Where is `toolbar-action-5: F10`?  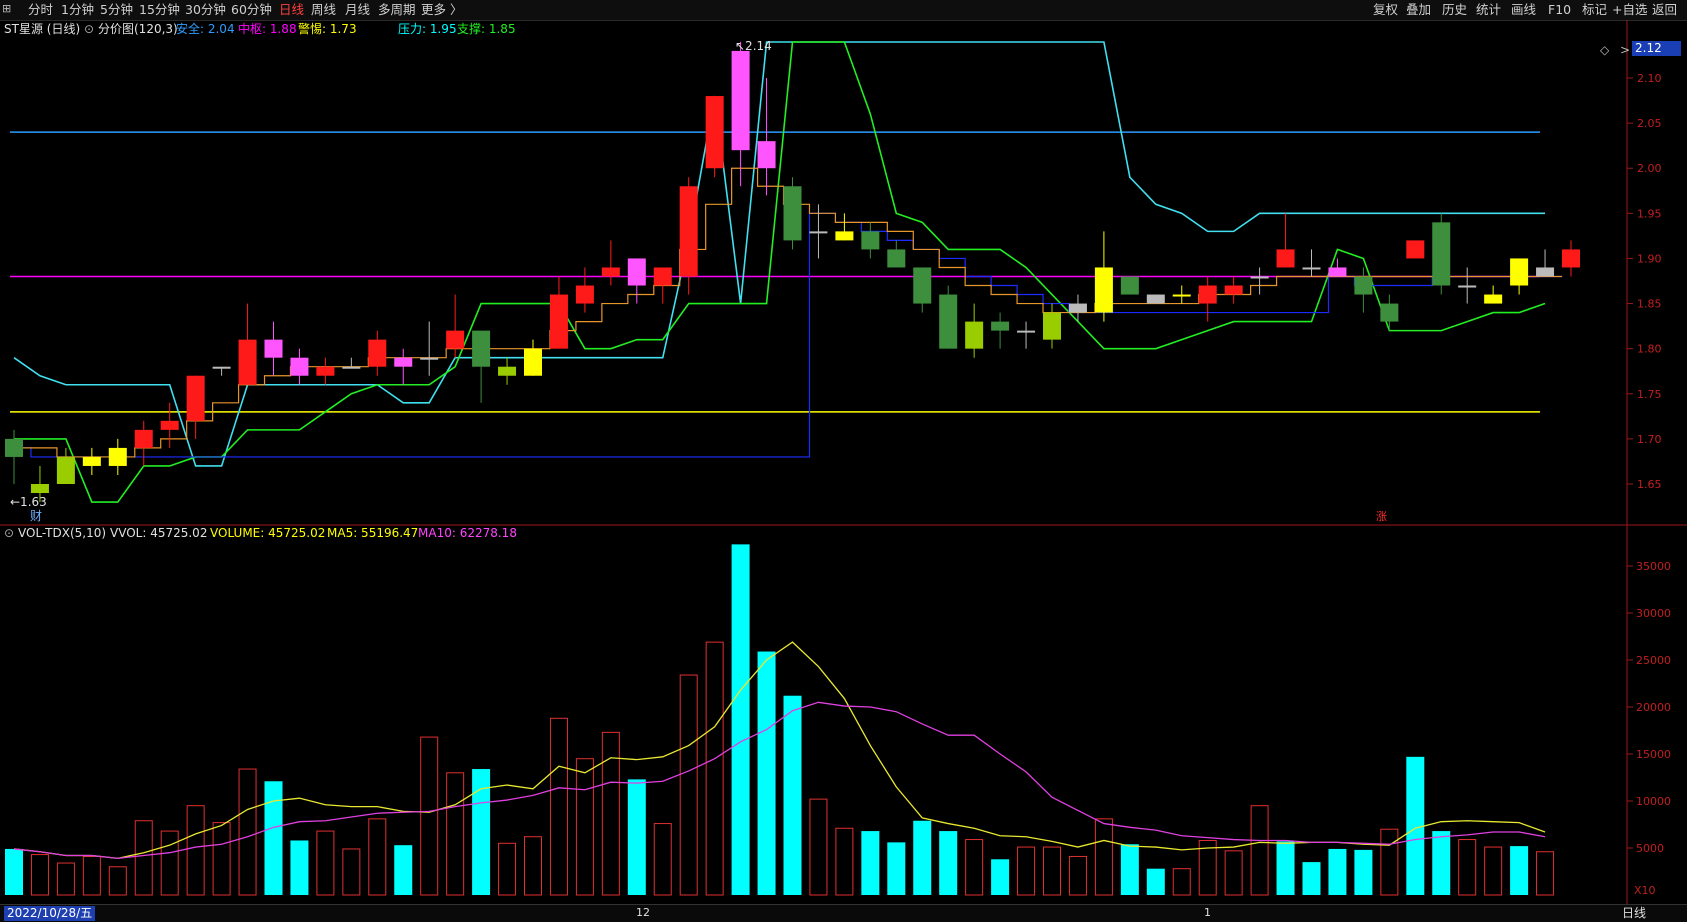
toolbar-action-5: F10 is located at coordinates (1559, 10).